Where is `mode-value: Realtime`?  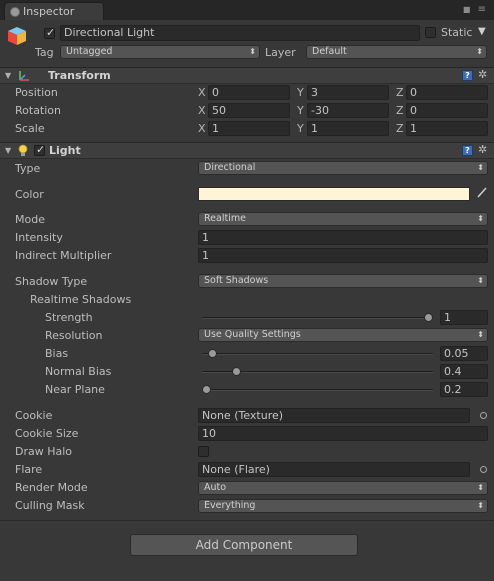
mode-value: Realtime is located at coordinates (225, 218).